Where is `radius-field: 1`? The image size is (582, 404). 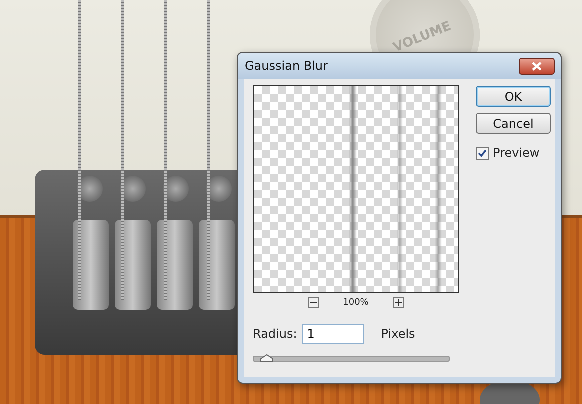
radius-field: 1 is located at coordinates (333, 334).